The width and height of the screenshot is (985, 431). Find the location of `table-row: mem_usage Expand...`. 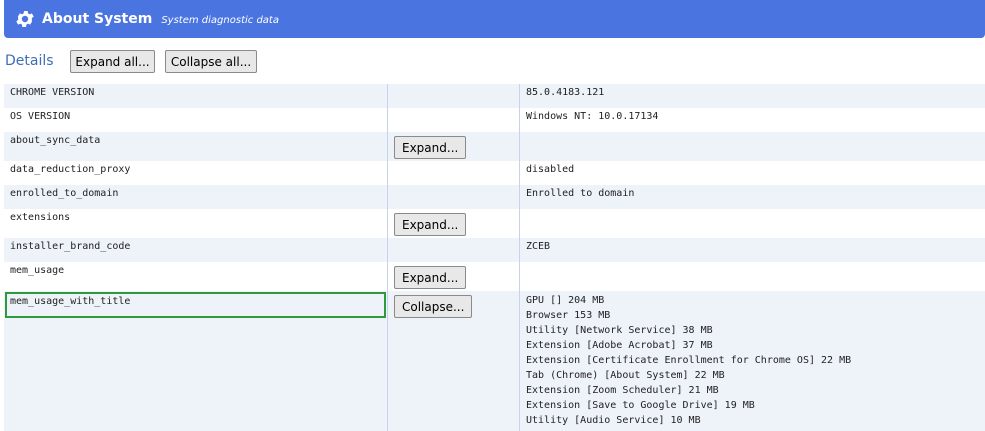

table-row: mem_usage Expand... is located at coordinates (494, 276).